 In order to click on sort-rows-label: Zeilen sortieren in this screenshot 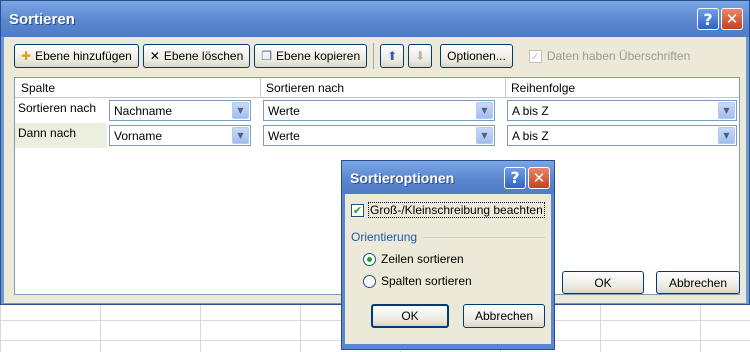, I will do `click(422, 259)`.